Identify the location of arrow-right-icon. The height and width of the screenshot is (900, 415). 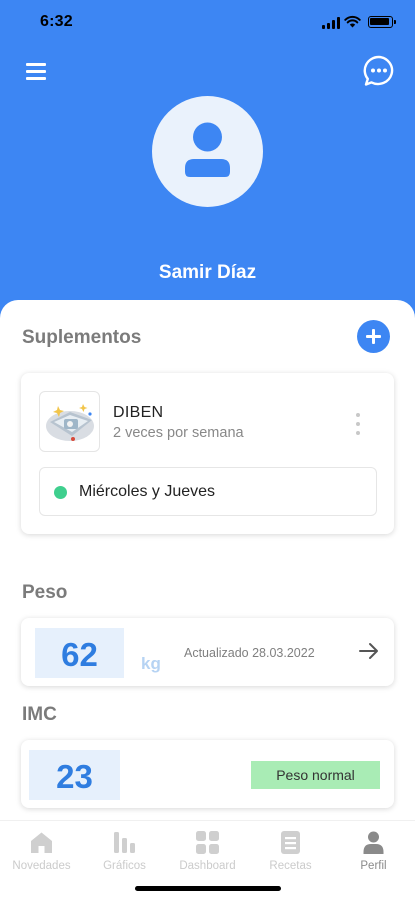
(369, 651).